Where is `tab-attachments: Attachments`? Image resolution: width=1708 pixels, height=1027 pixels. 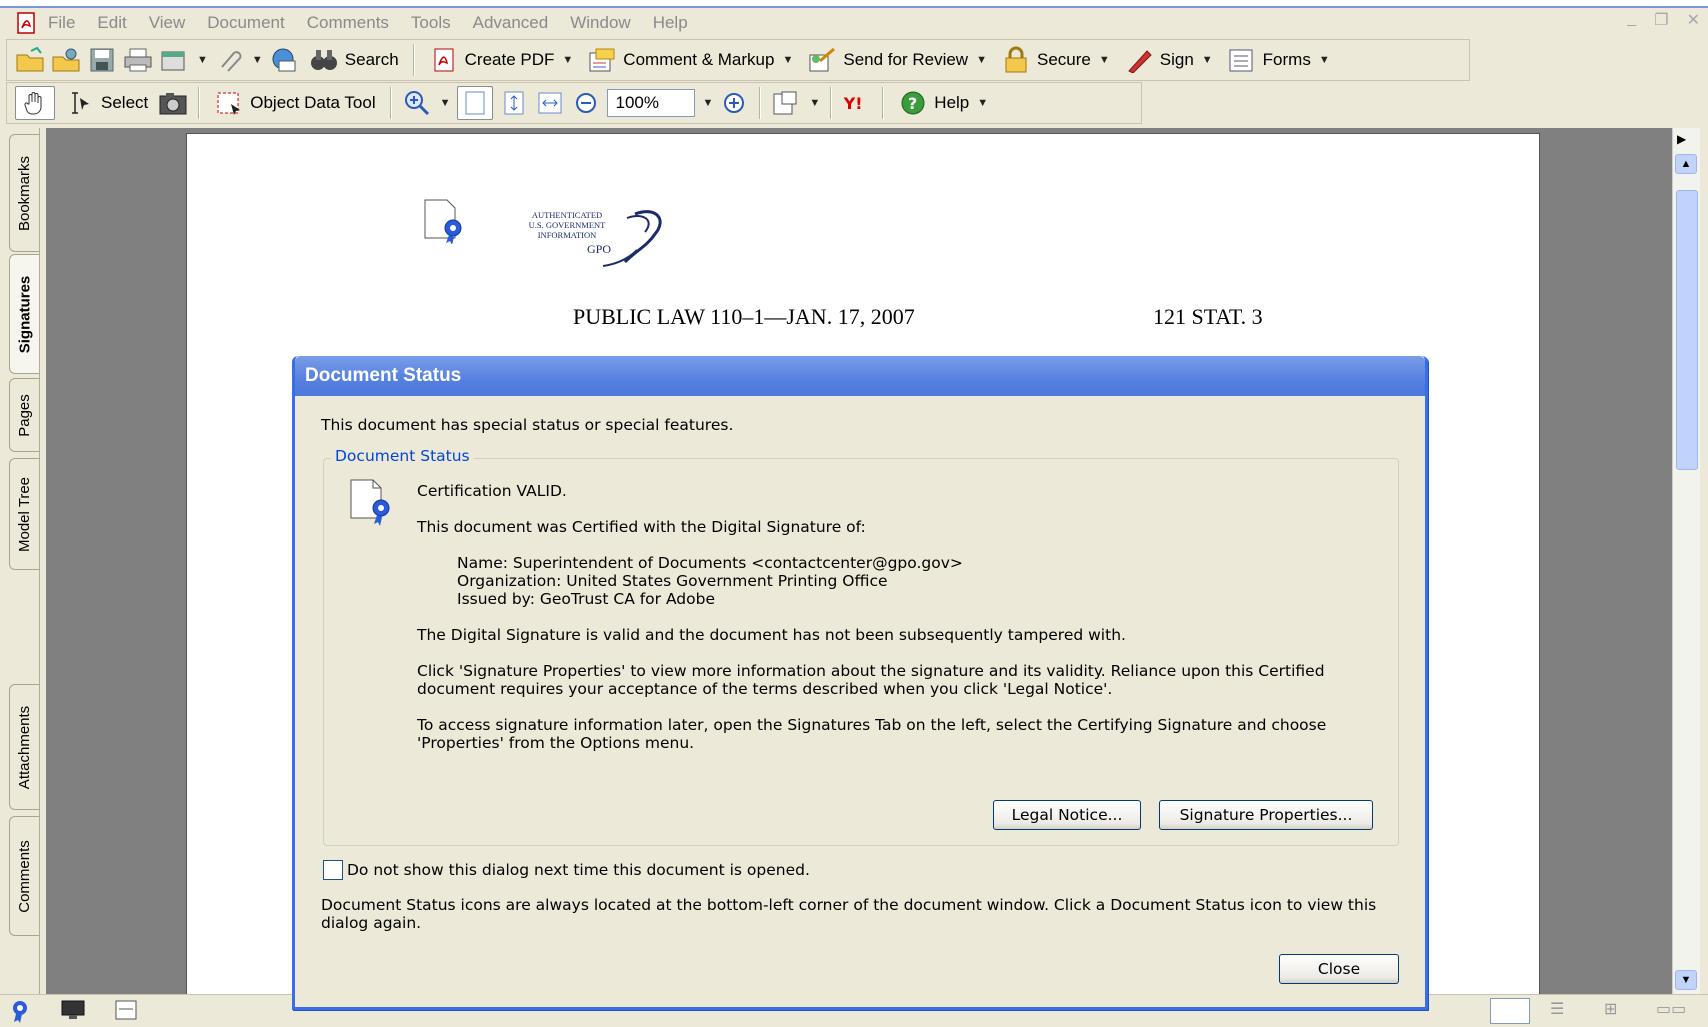
tab-attachments: Attachments is located at coordinates (24, 747).